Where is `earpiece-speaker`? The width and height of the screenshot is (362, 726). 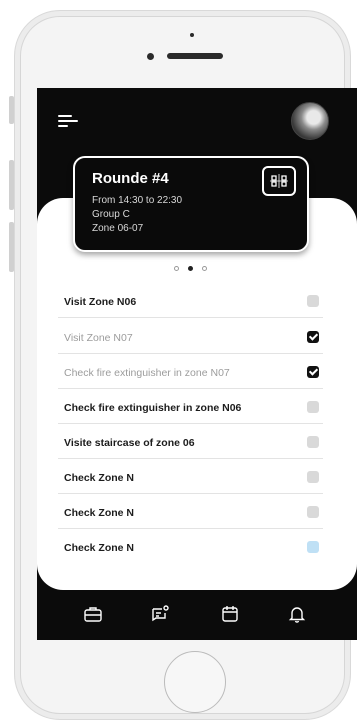
earpiece-speaker is located at coordinates (195, 56).